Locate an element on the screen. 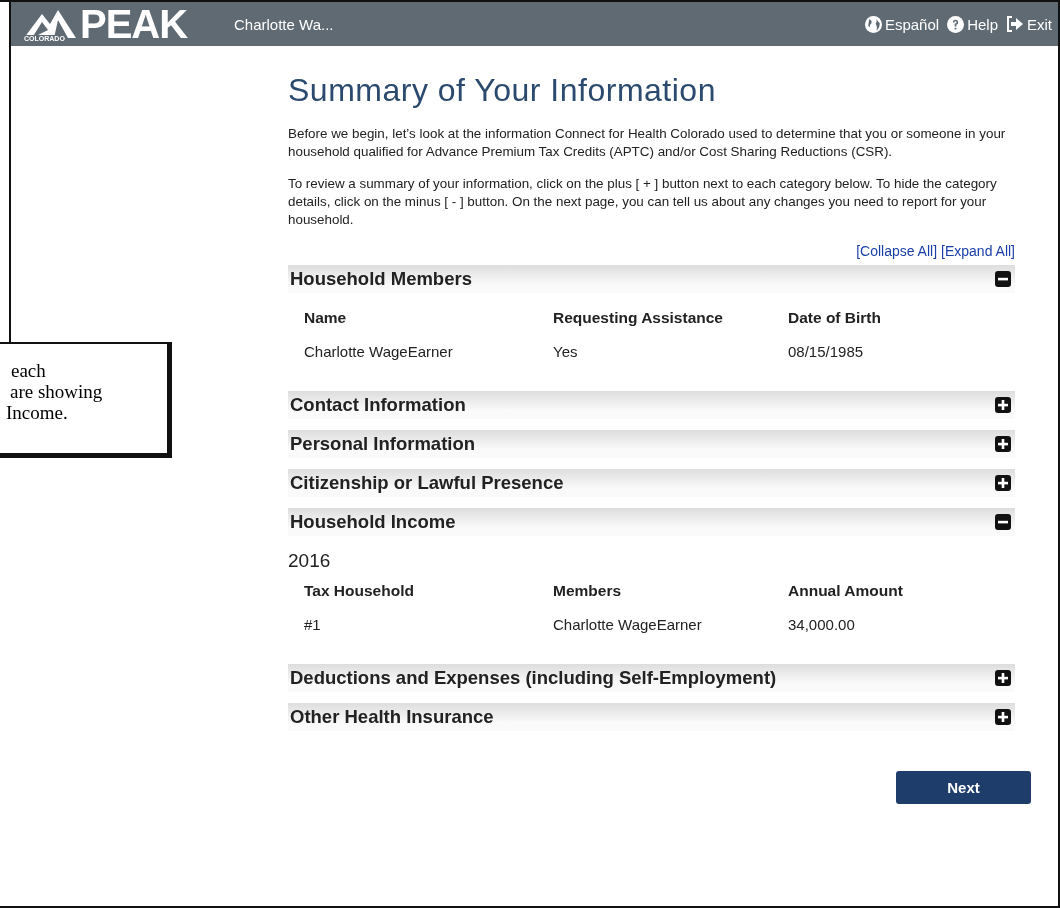 The image size is (1060, 908). help-icon is located at coordinates (956, 24).